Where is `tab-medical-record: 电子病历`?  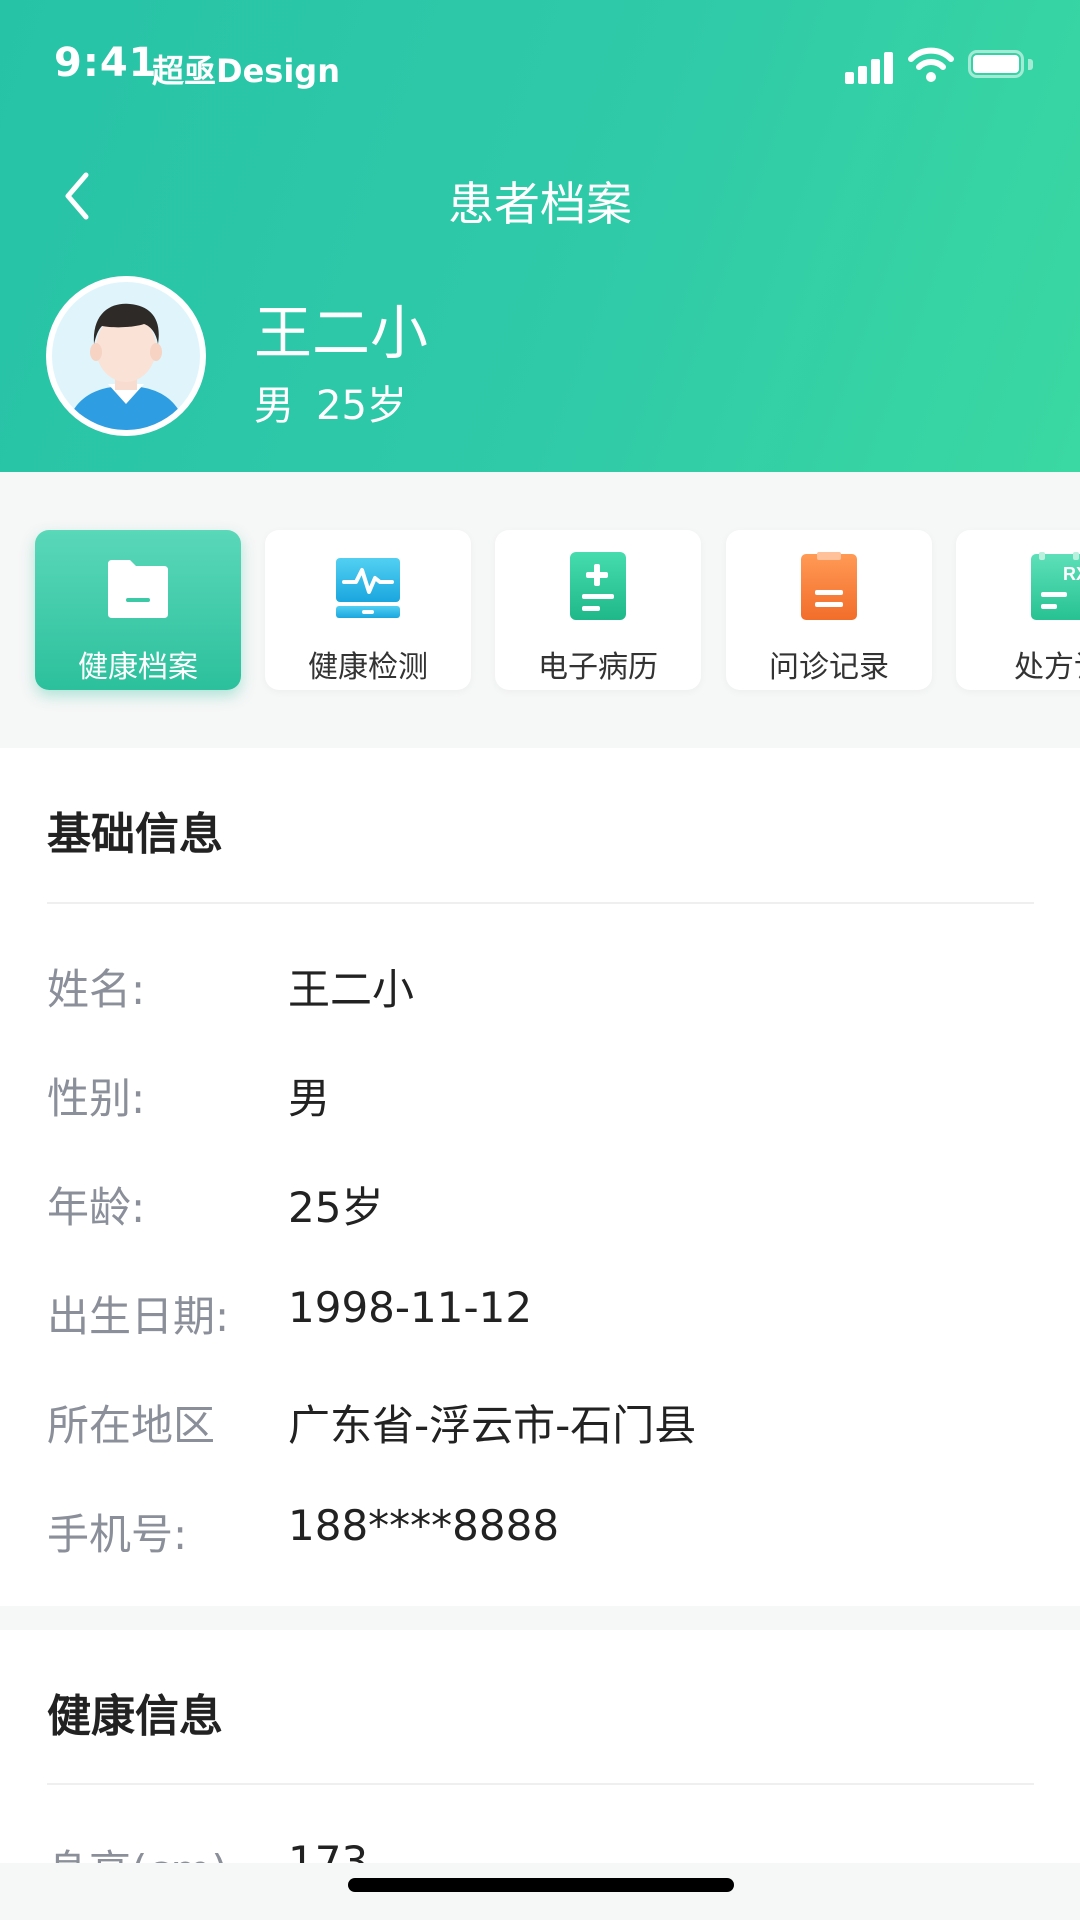 tab-medical-record: 电子病历 is located at coordinates (598, 610).